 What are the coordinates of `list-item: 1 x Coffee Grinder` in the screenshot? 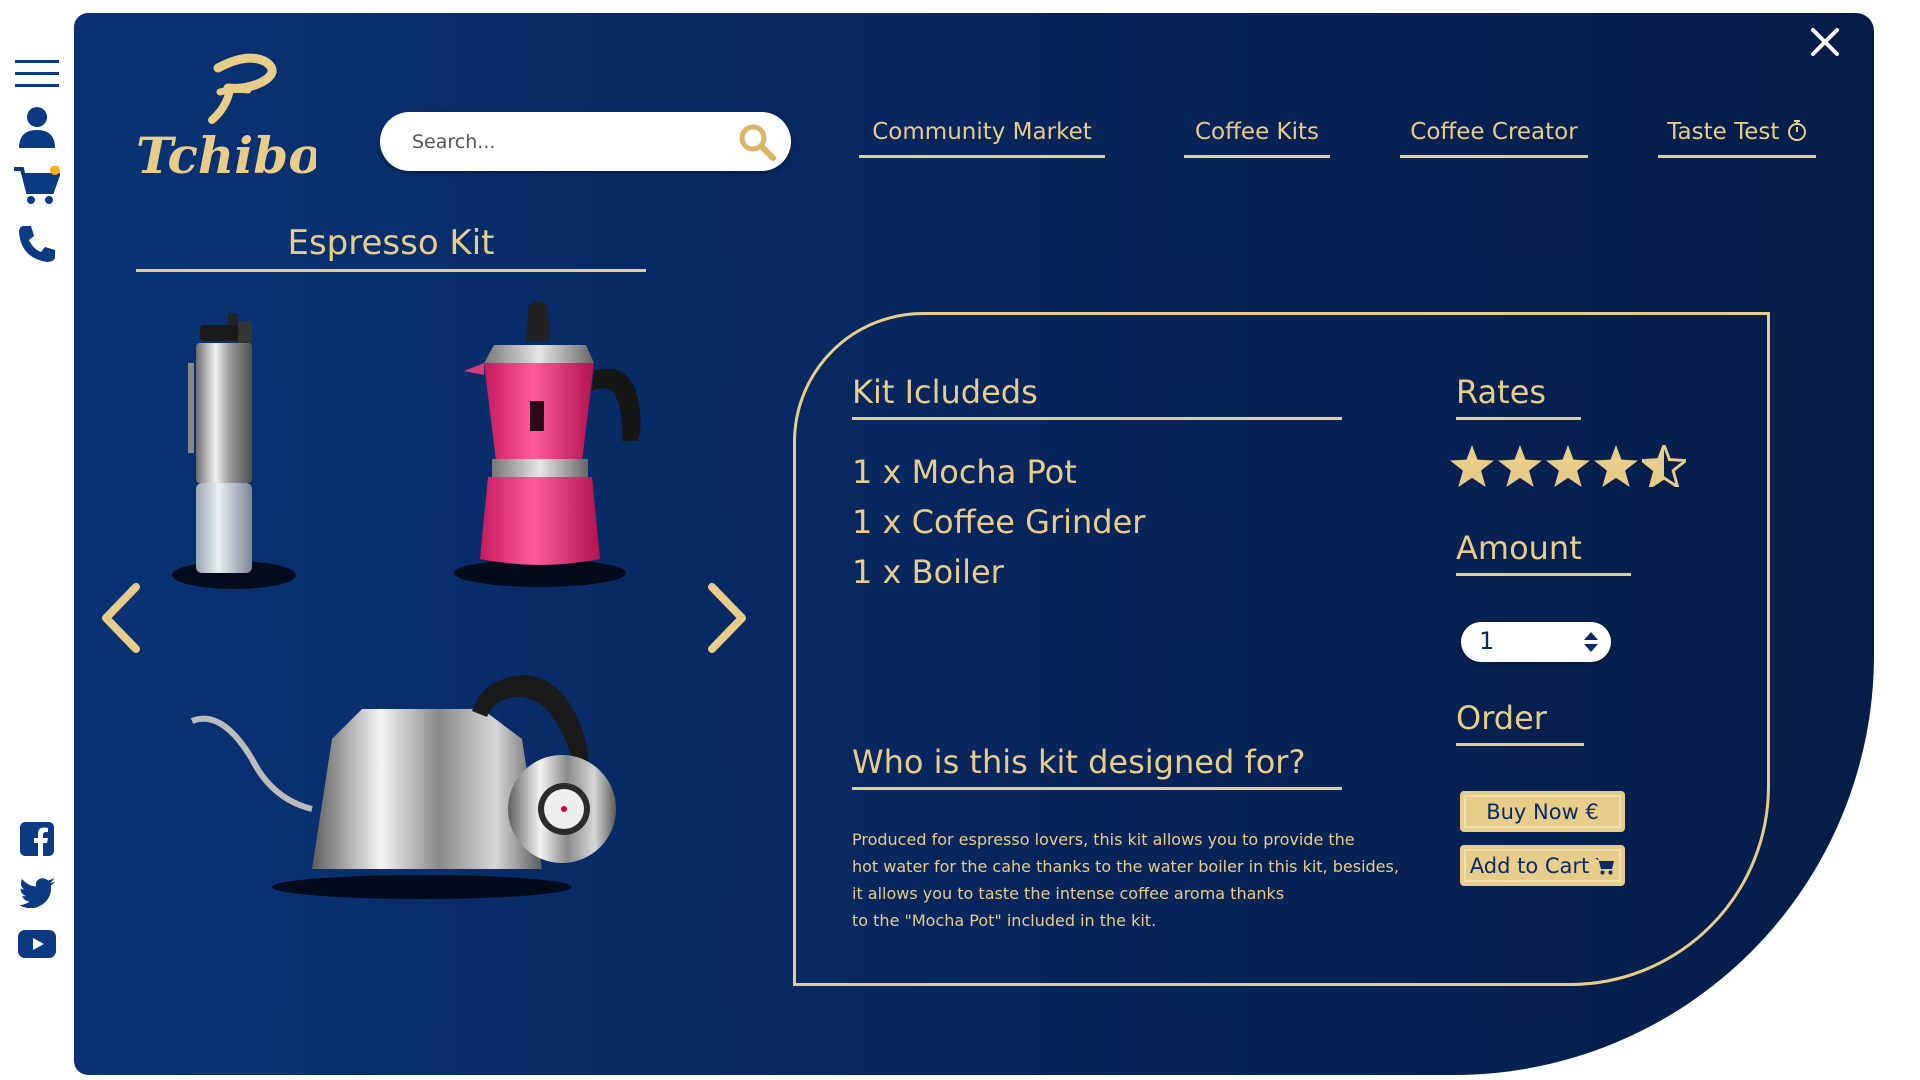 It's located at (999, 522).